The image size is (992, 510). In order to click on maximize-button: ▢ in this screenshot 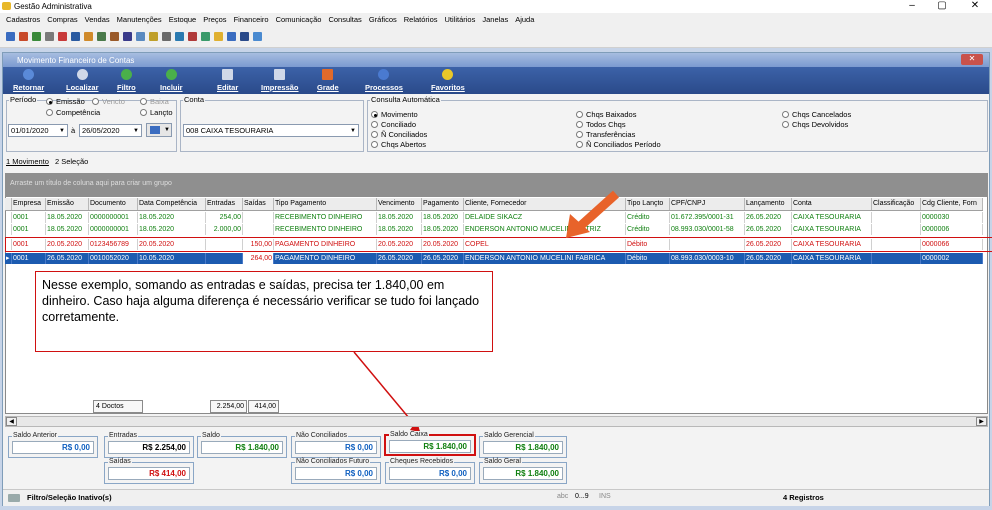, I will do `click(942, 6)`.